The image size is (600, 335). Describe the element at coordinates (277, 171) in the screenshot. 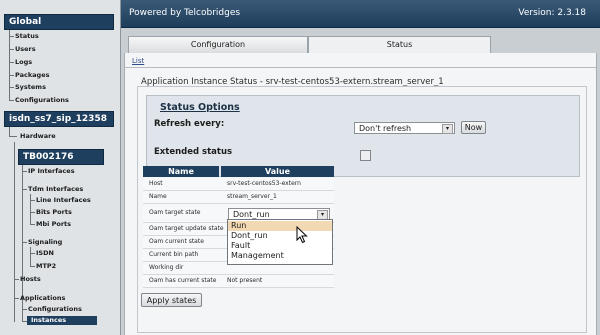

I see `table-header-value: Value` at that location.